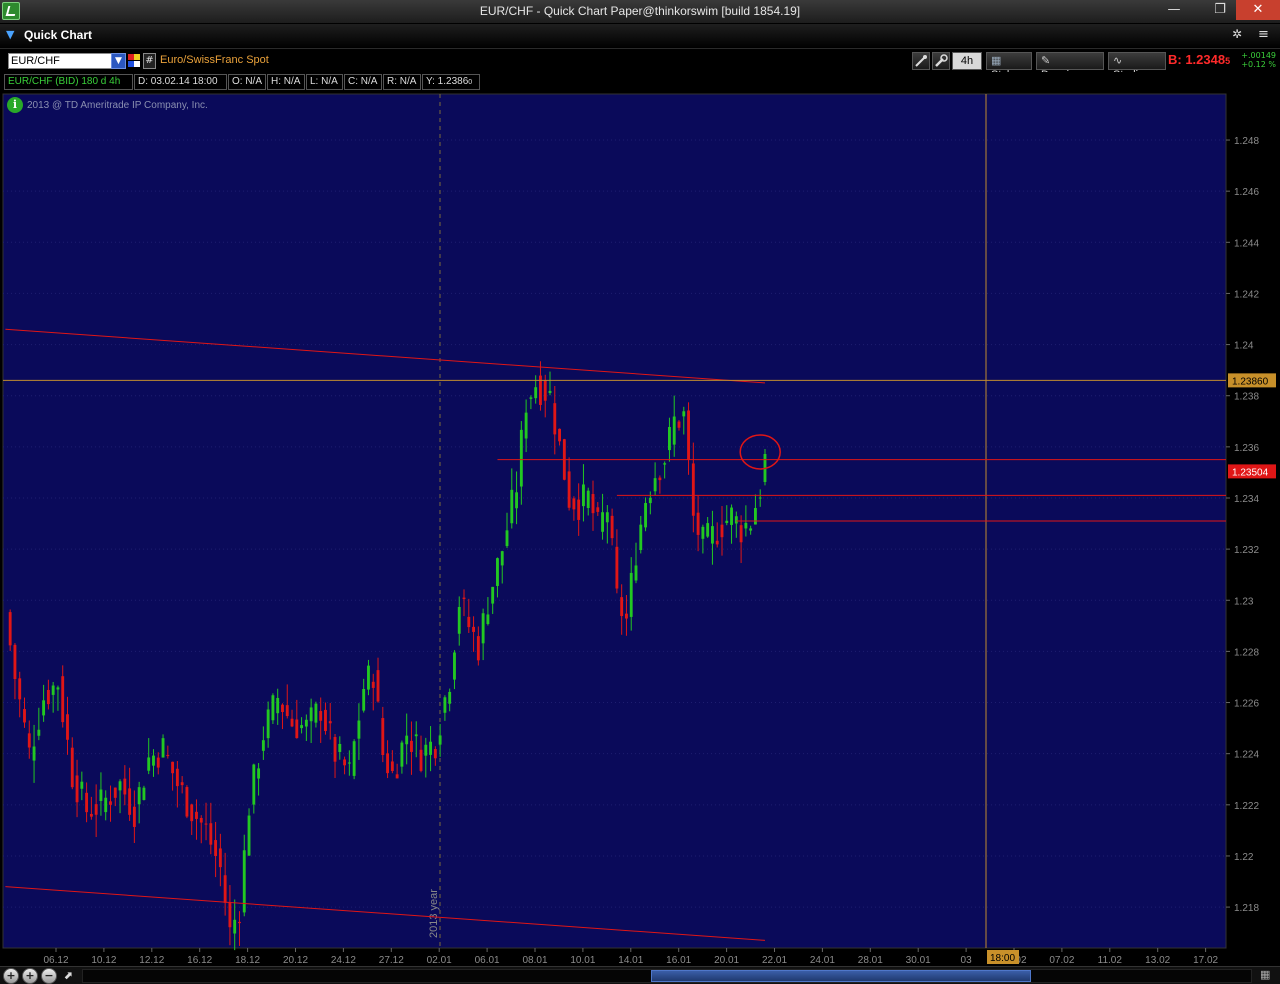  I want to click on x-tick-label: 13.02, so click(1157, 960).